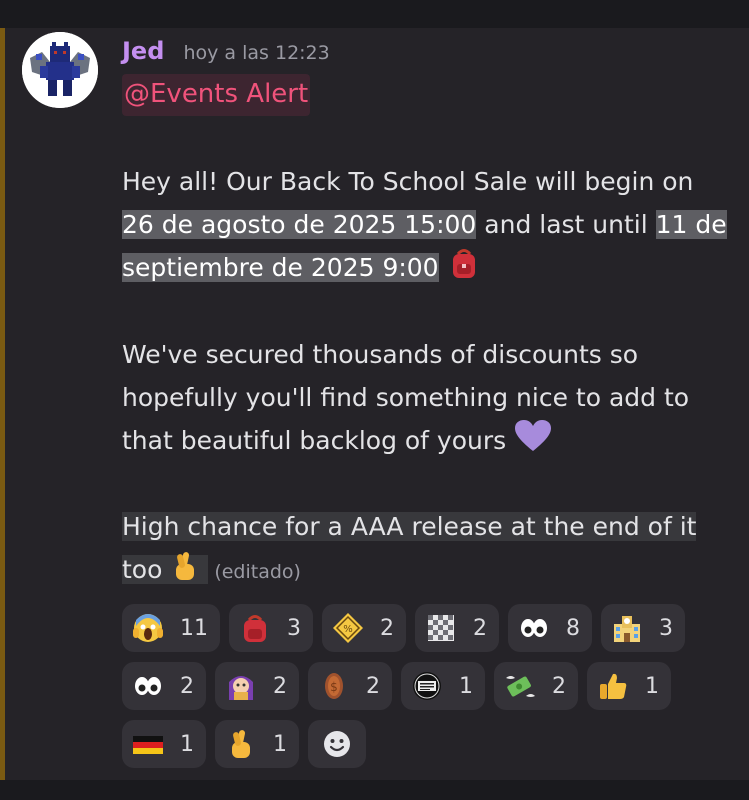  Describe the element at coordinates (194, 628) in the screenshot. I see `reaction-count: 11` at that location.